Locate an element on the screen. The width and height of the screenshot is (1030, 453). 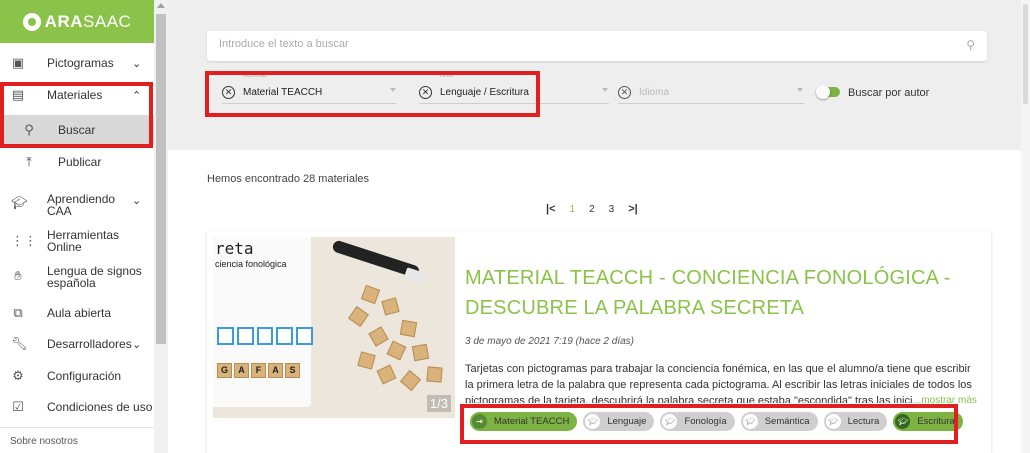
classroom-icon: ⧉ is located at coordinates (18, 312).